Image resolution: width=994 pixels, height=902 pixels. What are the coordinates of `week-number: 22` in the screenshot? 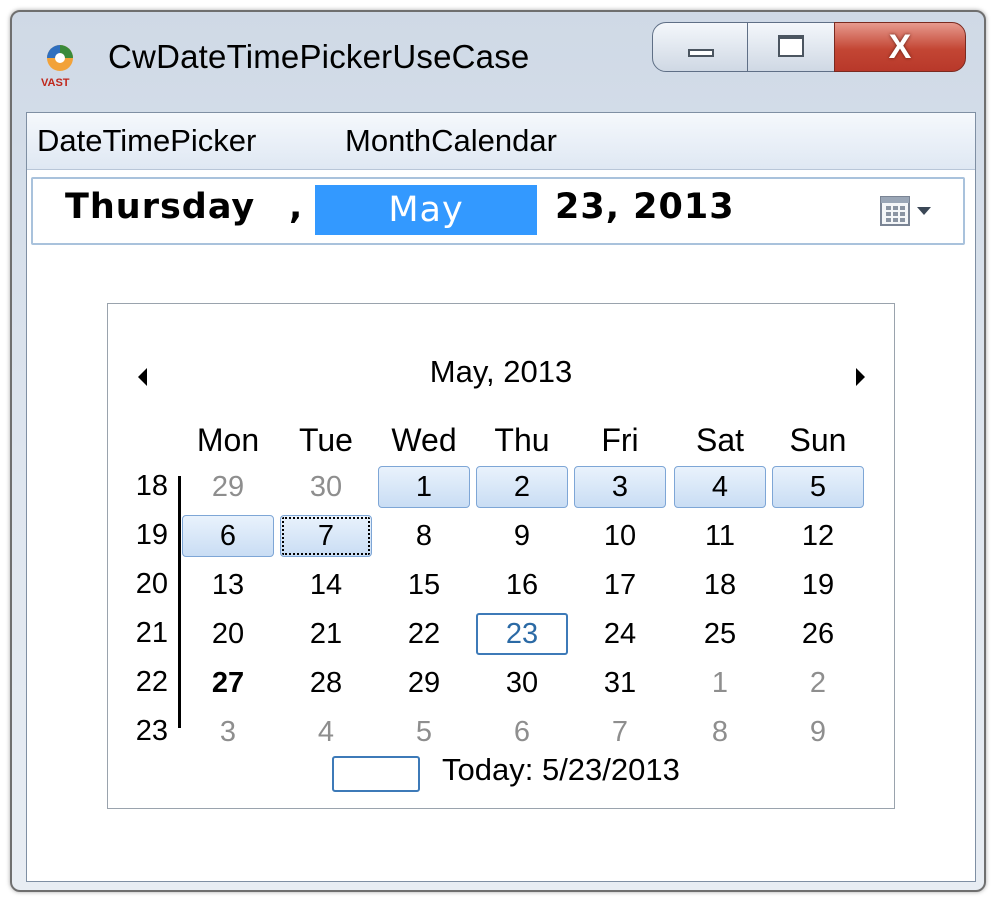 It's located at (151, 682).